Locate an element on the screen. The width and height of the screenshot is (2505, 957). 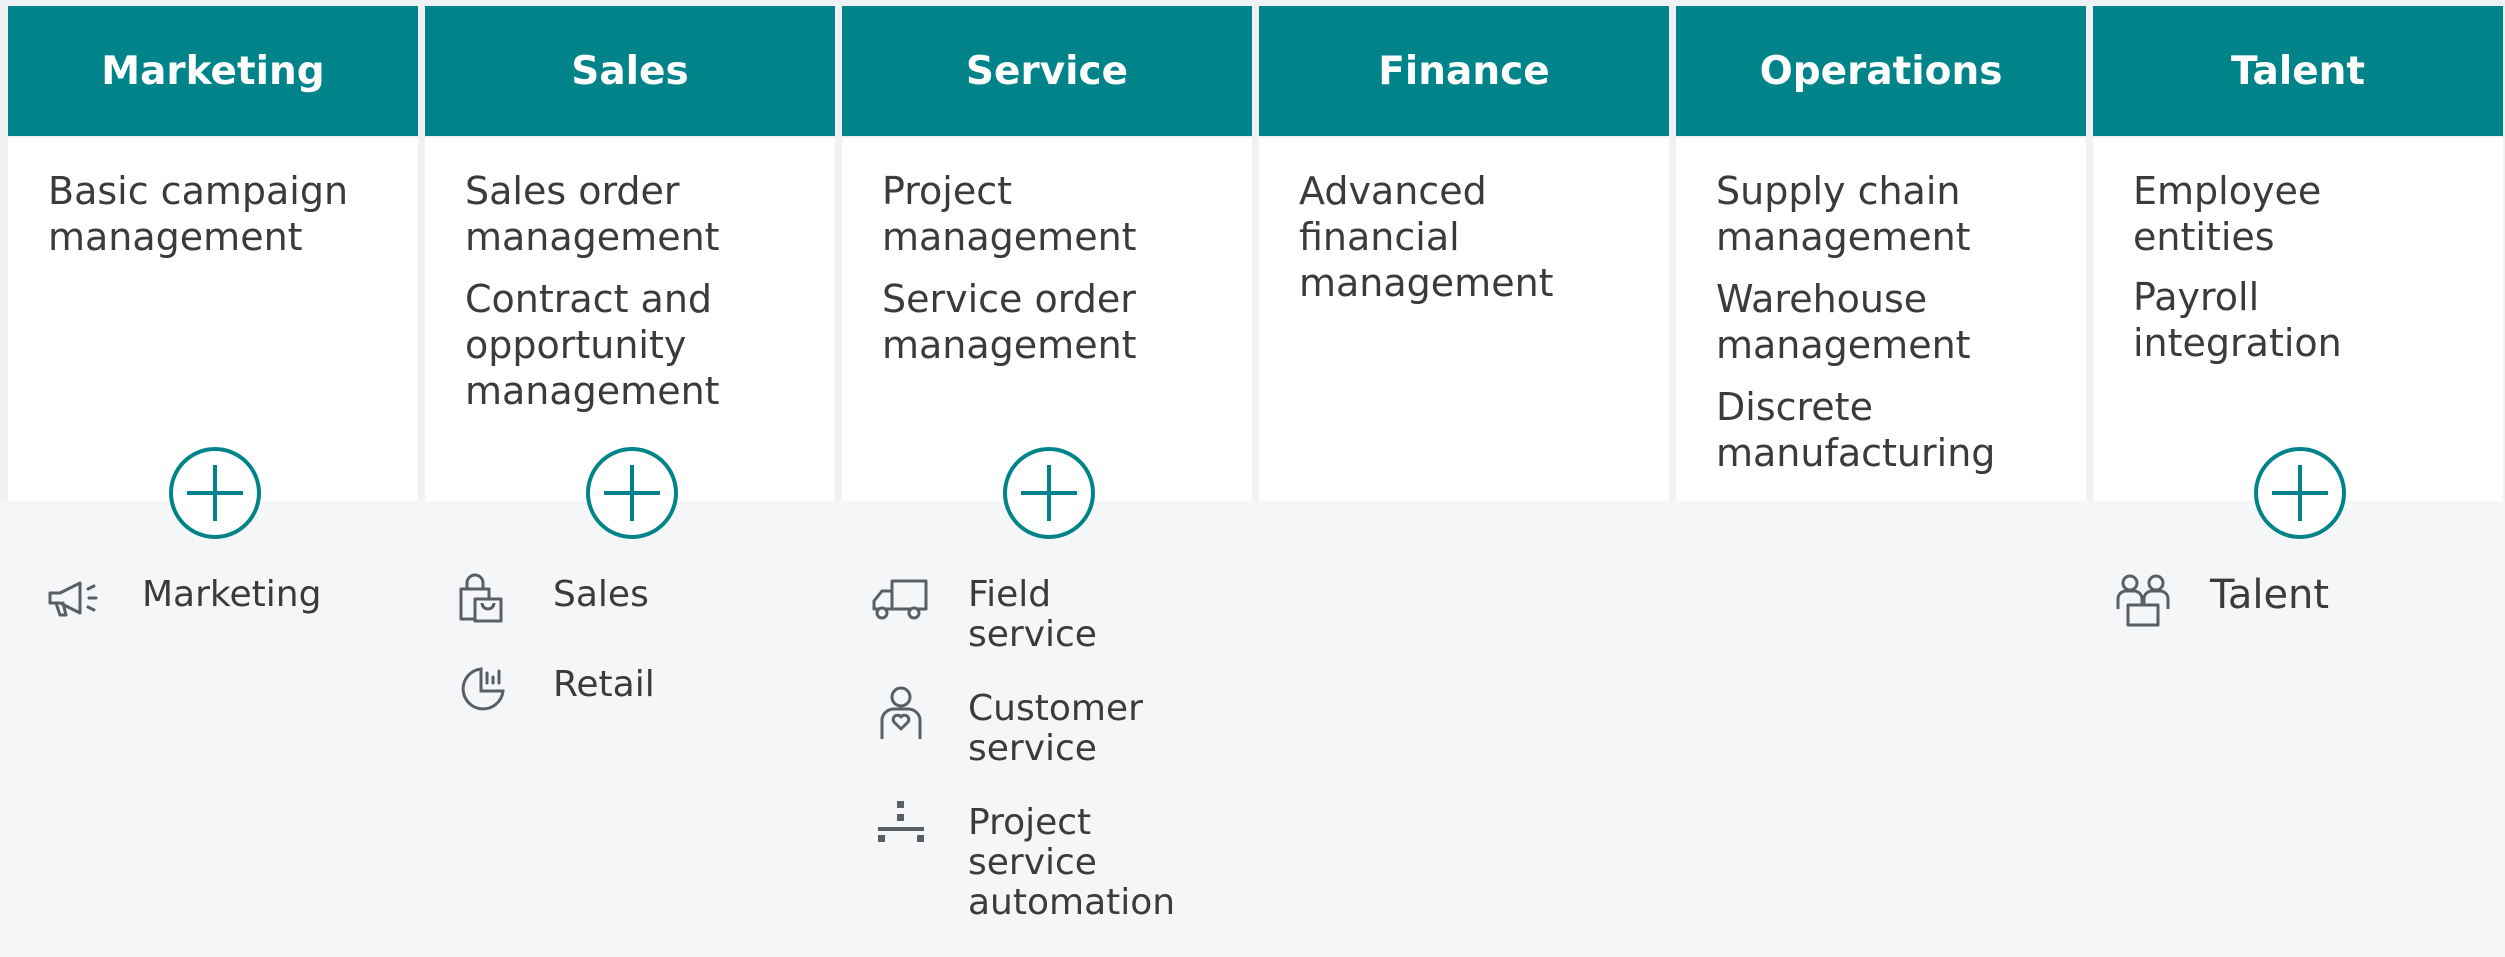
app-item: Project service automation is located at coordinates (1070, 862).